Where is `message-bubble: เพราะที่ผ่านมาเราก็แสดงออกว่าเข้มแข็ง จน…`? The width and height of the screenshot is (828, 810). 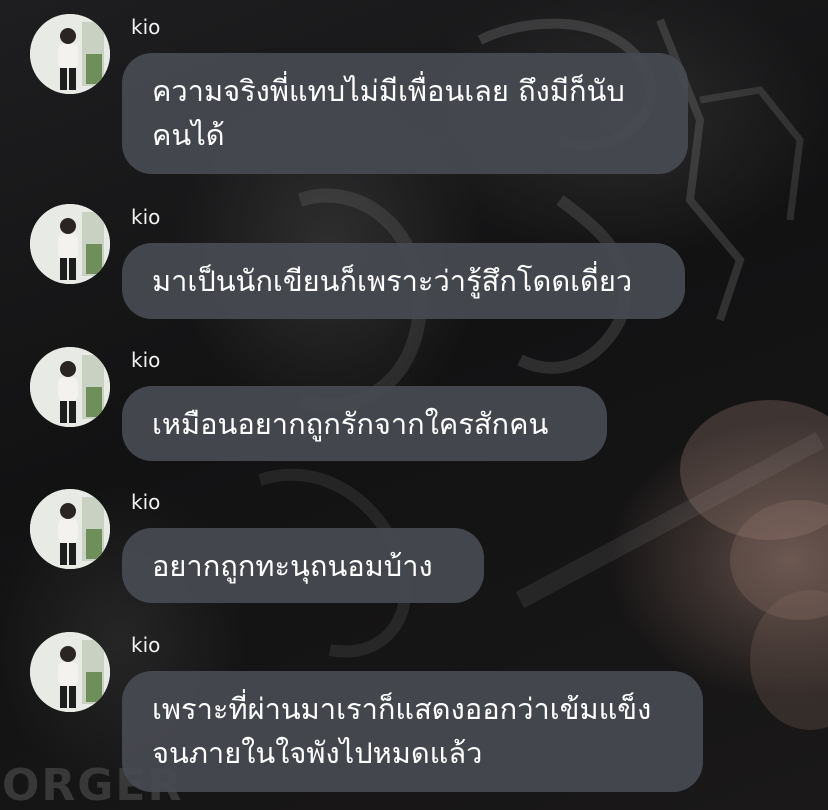
message-bubble: เพราะที่ผ่านมาเราก็แสดงออกว่าเข้มแข็ง จน… is located at coordinates (412, 731).